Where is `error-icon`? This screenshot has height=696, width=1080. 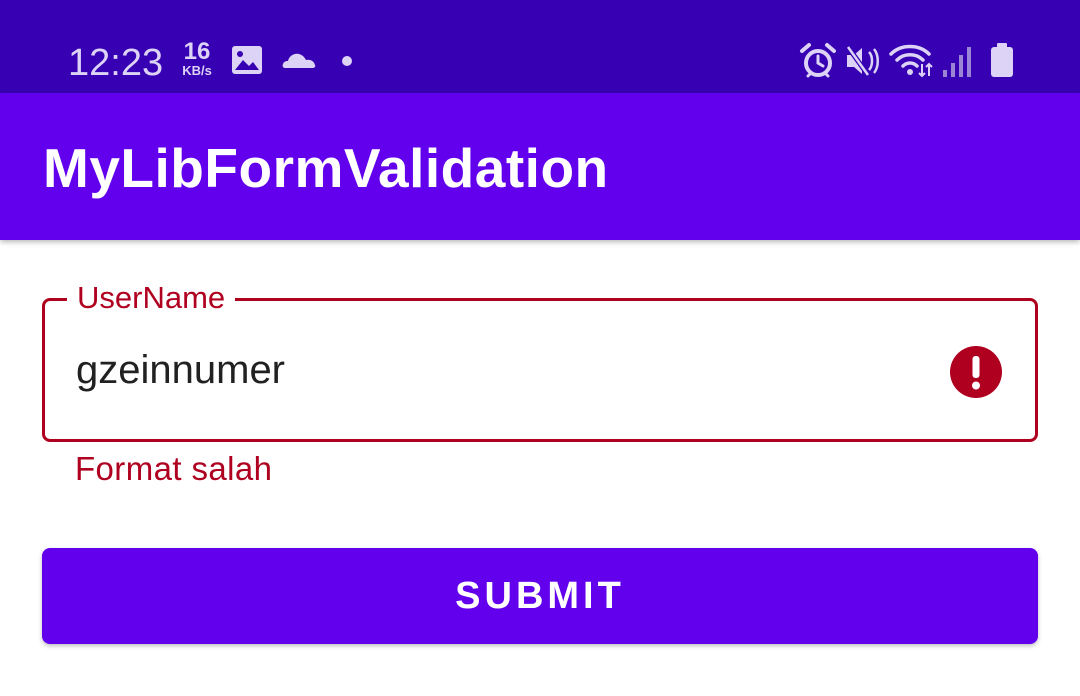 error-icon is located at coordinates (976, 372).